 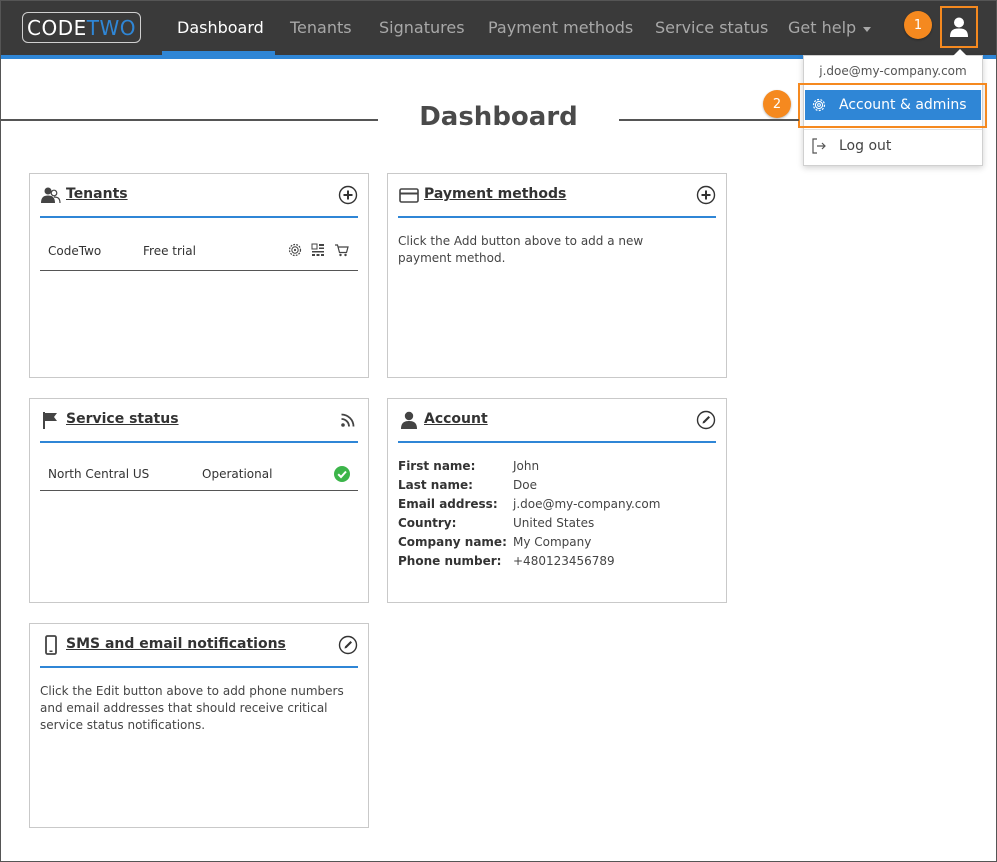 I want to click on edit-account-button, so click(x=706, y=420).